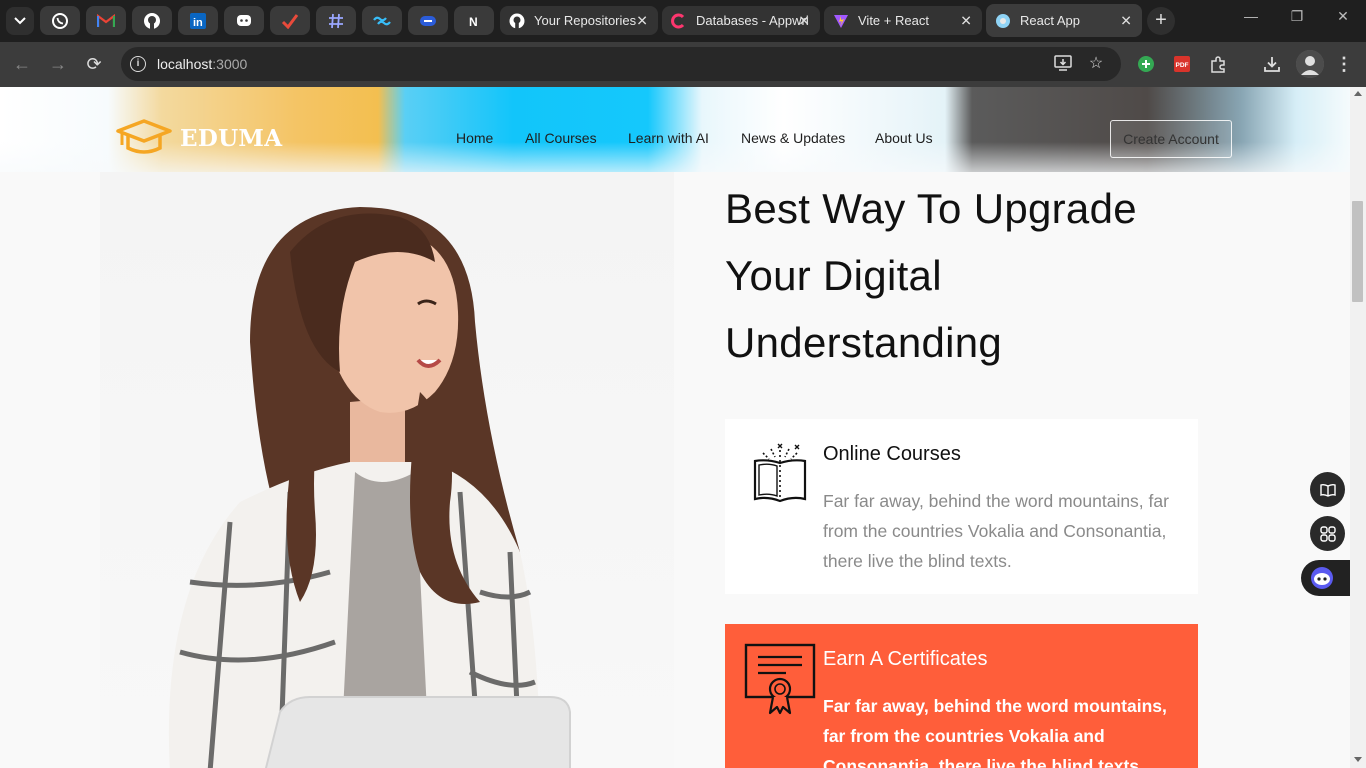  Describe the element at coordinates (1322, 578) in the screenshot. I see `assistant-bot-icon` at that location.